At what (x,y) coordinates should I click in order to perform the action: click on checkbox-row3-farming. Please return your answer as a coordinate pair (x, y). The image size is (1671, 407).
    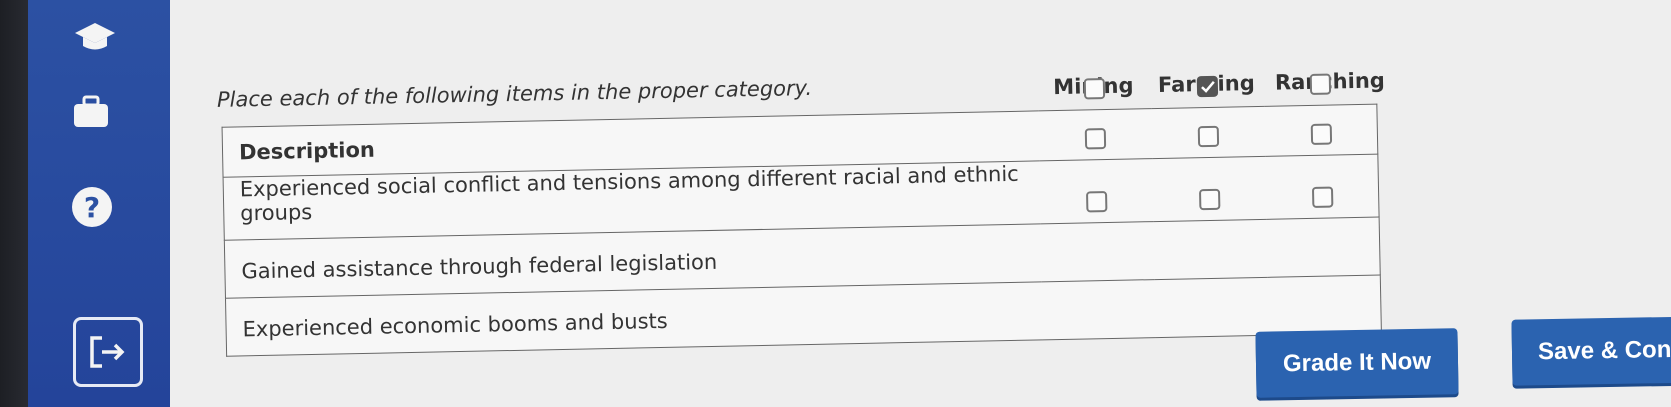
    Looking at the image, I should click on (1209, 199).